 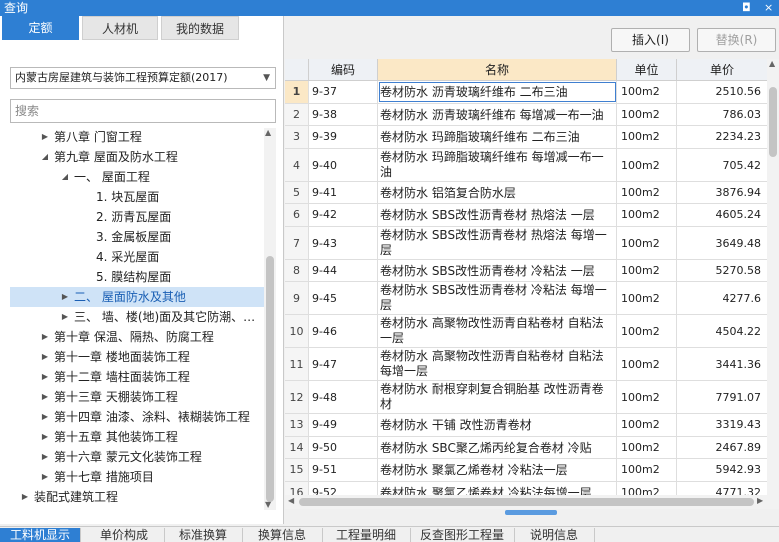 I want to click on category-tabs: 定额 人材机 我的数据, so click(x=141, y=28).